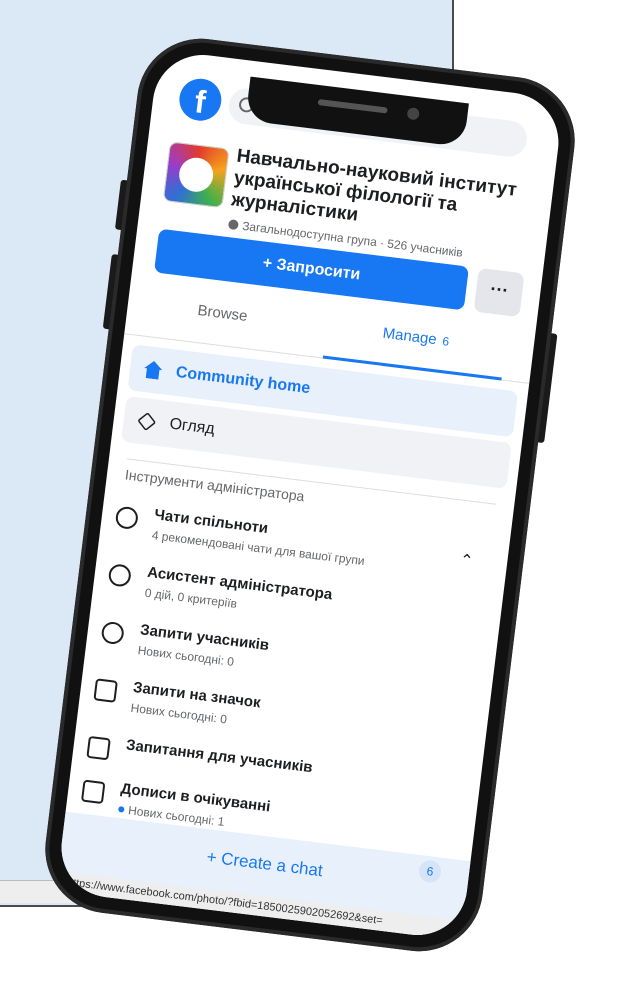 The image size is (620, 997). Describe the element at coordinates (200, 100) in the screenshot. I see `facebook-logo-icon: f` at that location.